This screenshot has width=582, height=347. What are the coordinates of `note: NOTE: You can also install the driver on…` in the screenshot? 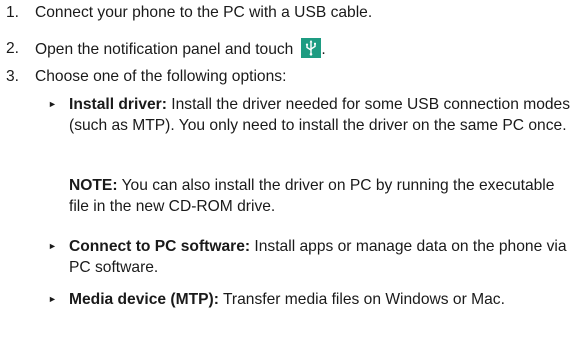 It's located at (321, 196).